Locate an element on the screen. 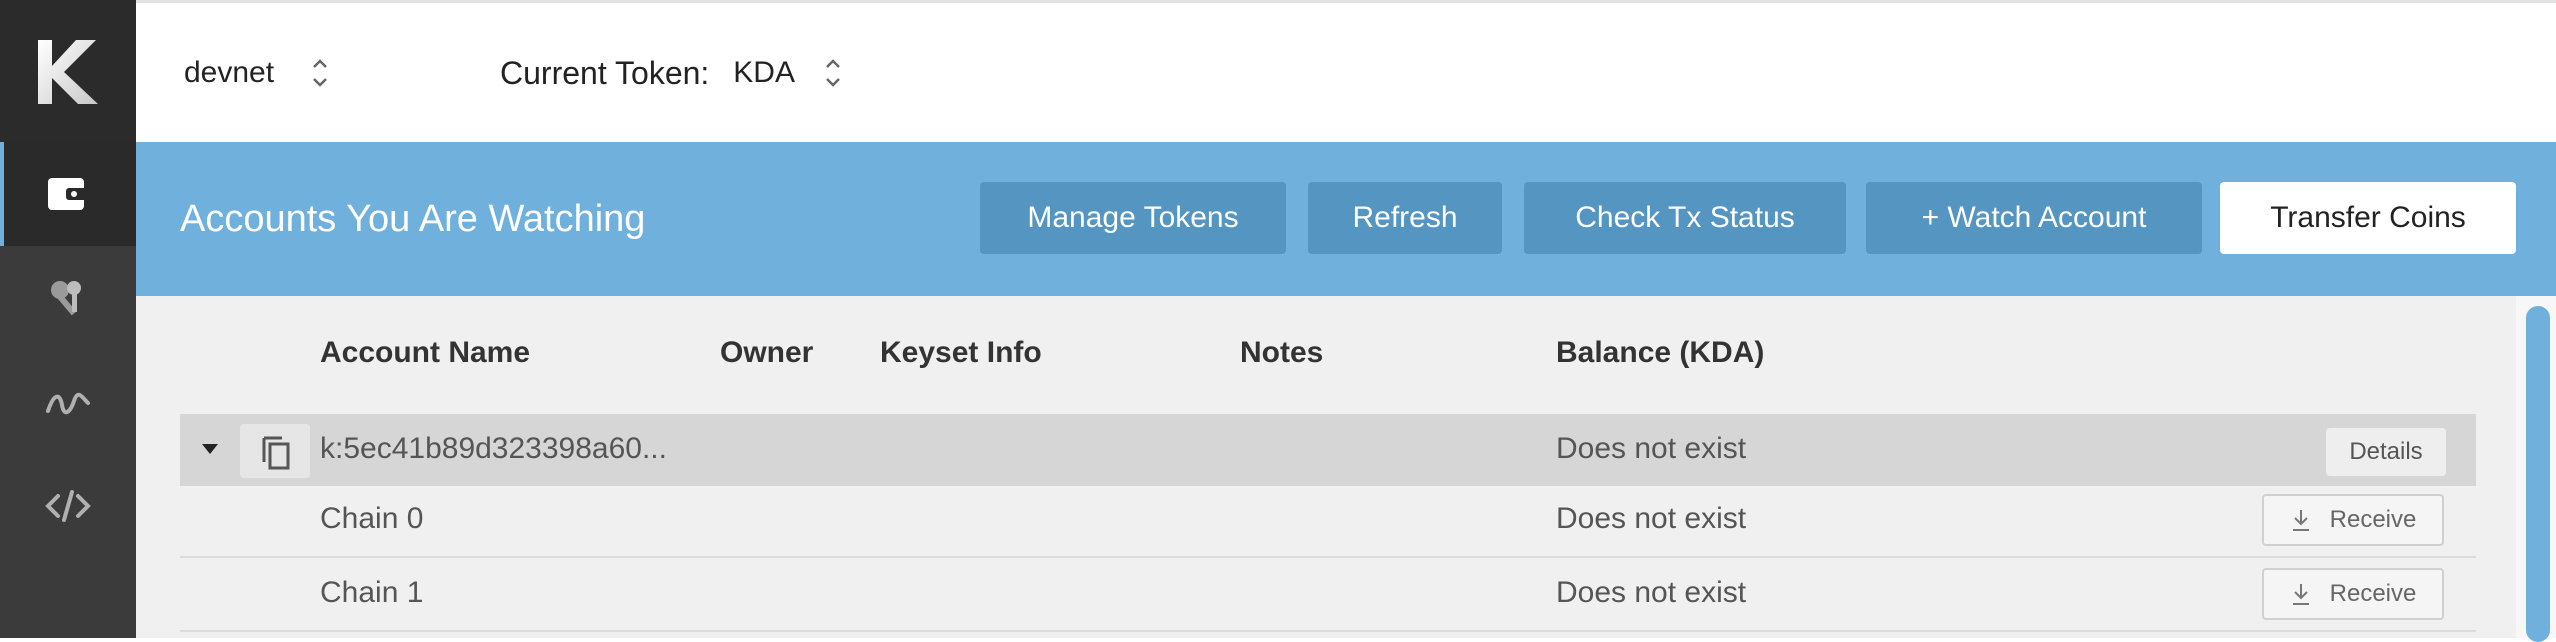  refresh-button: Refresh is located at coordinates (1405, 218).